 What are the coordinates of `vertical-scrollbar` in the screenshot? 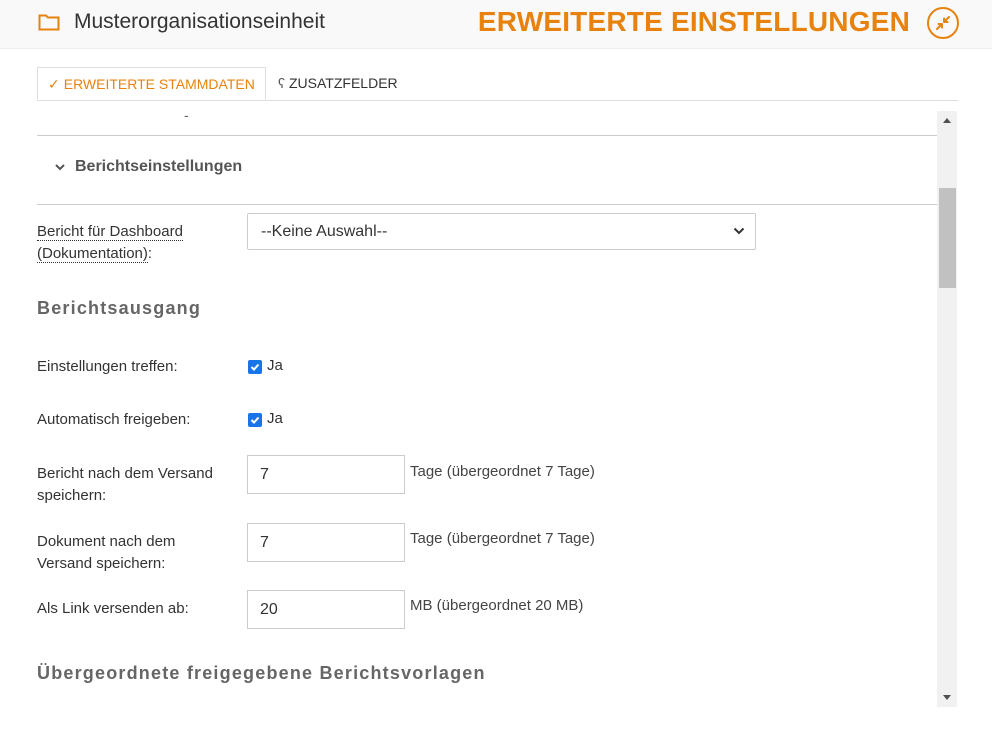 It's located at (947, 409).